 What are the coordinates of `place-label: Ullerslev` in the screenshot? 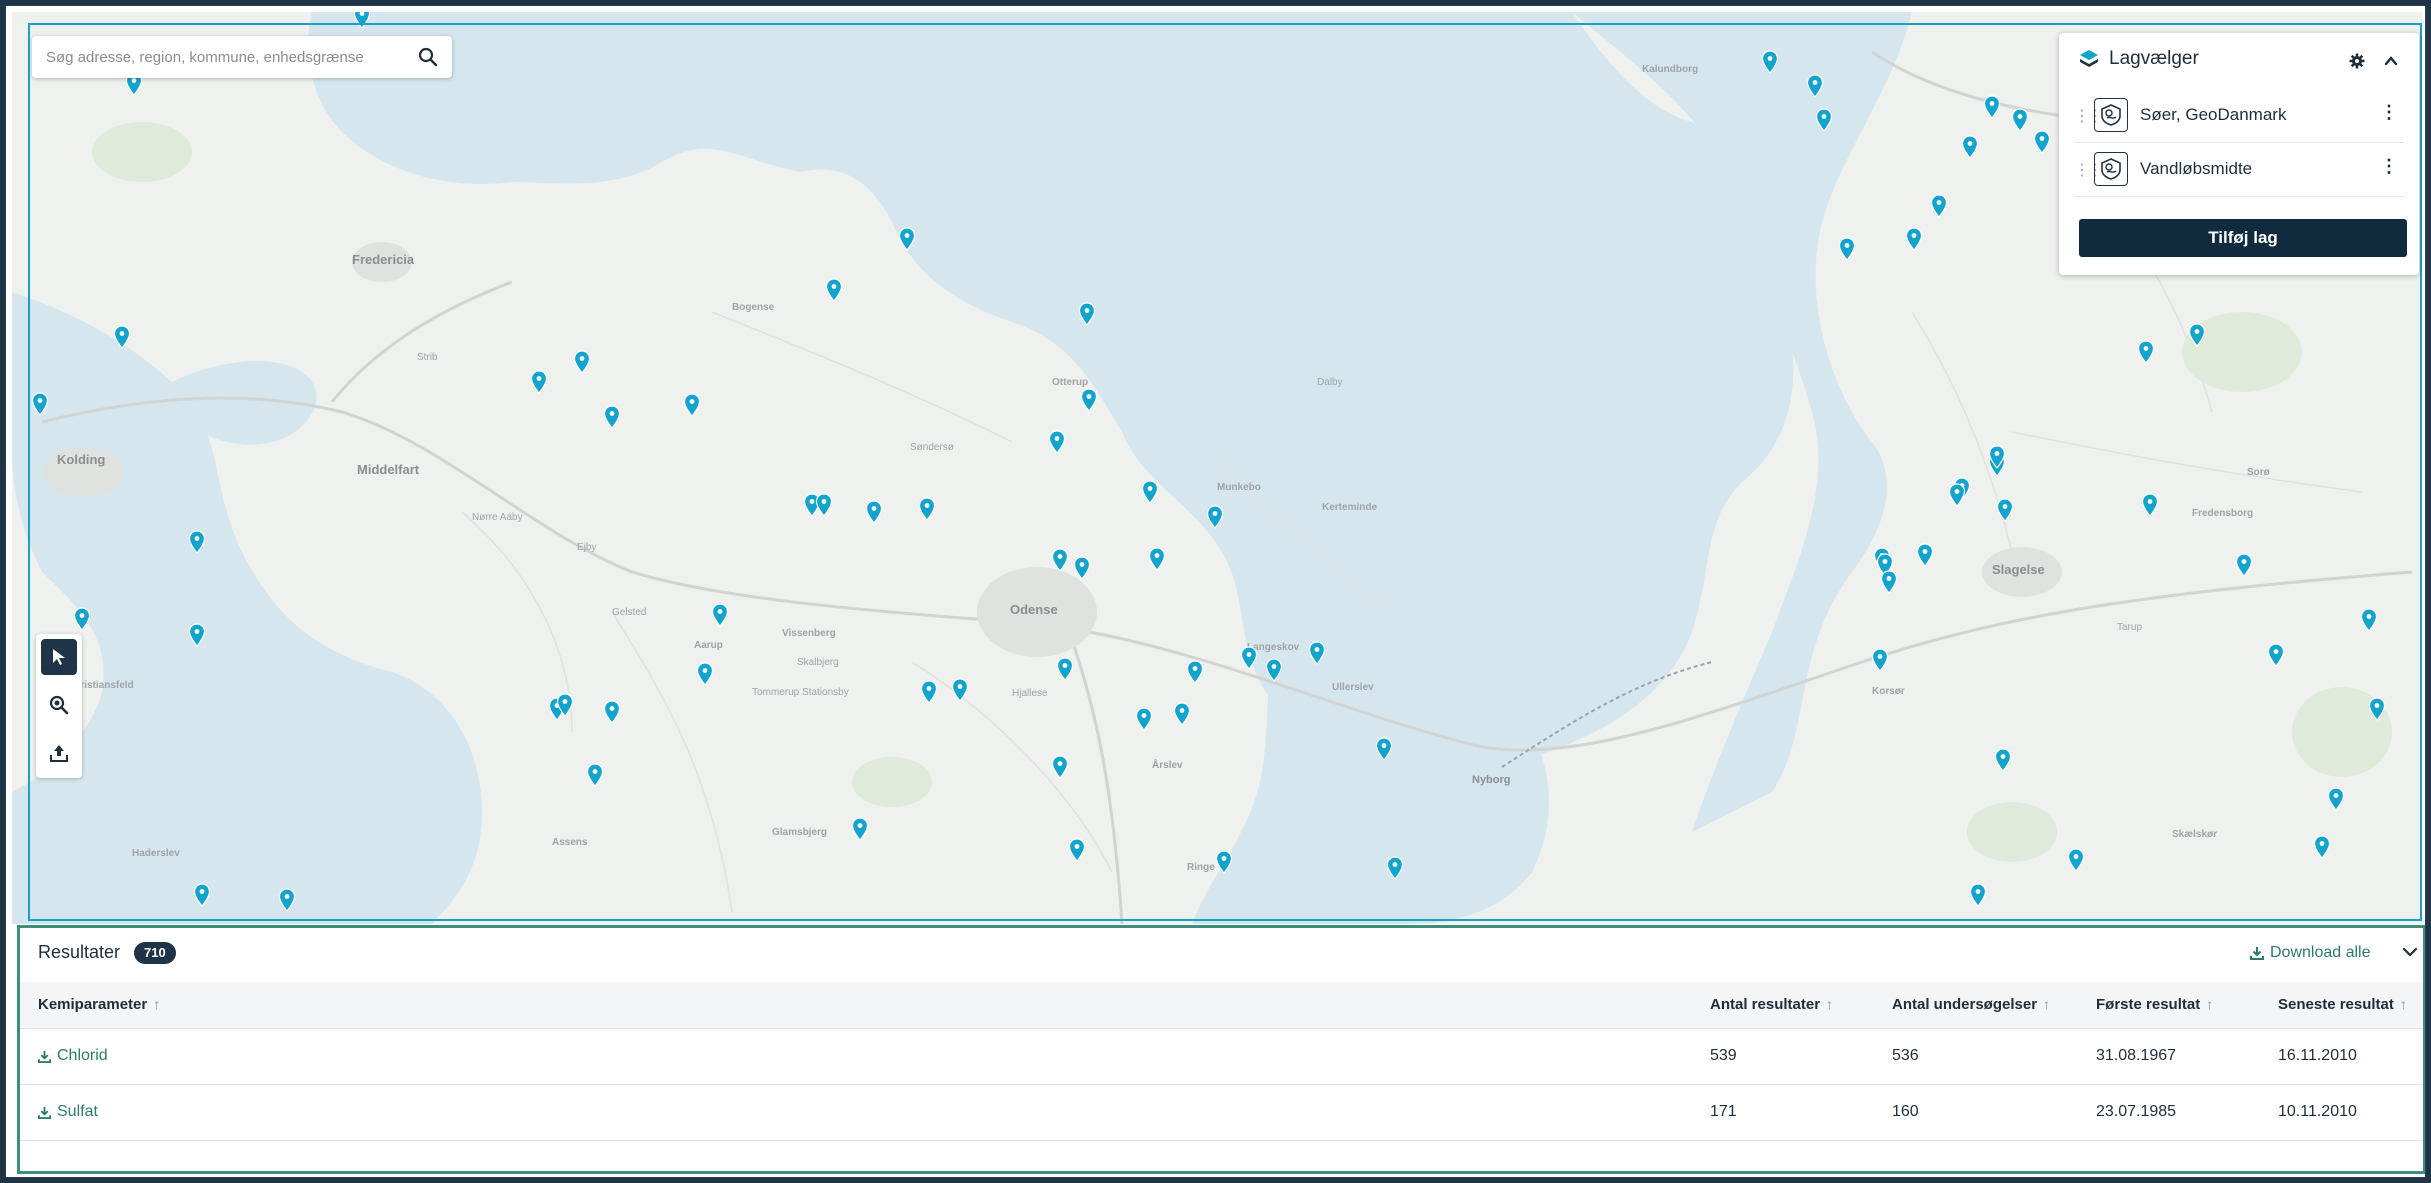 It's located at (1353, 687).